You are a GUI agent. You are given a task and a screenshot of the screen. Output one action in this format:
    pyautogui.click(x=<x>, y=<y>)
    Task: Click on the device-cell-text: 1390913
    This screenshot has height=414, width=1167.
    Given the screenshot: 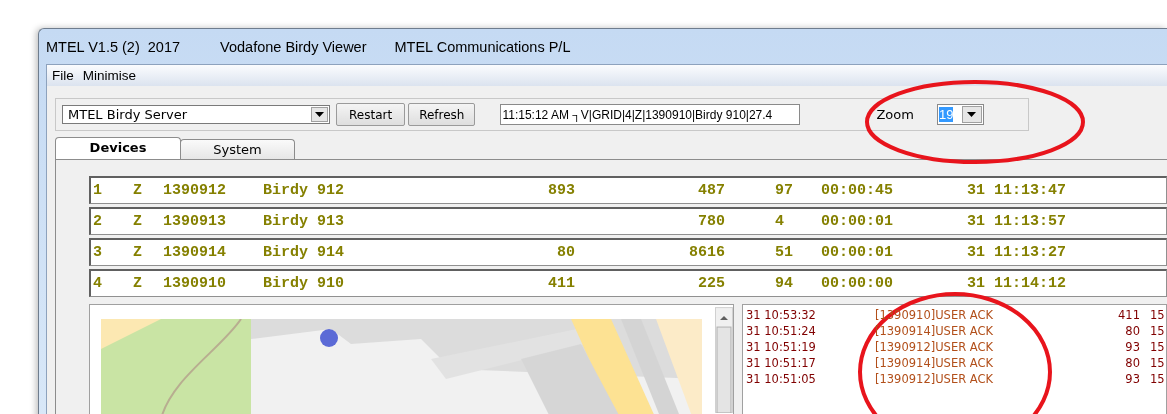 What is the action you would take?
    pyautogui.click(x=195, y=221)
    